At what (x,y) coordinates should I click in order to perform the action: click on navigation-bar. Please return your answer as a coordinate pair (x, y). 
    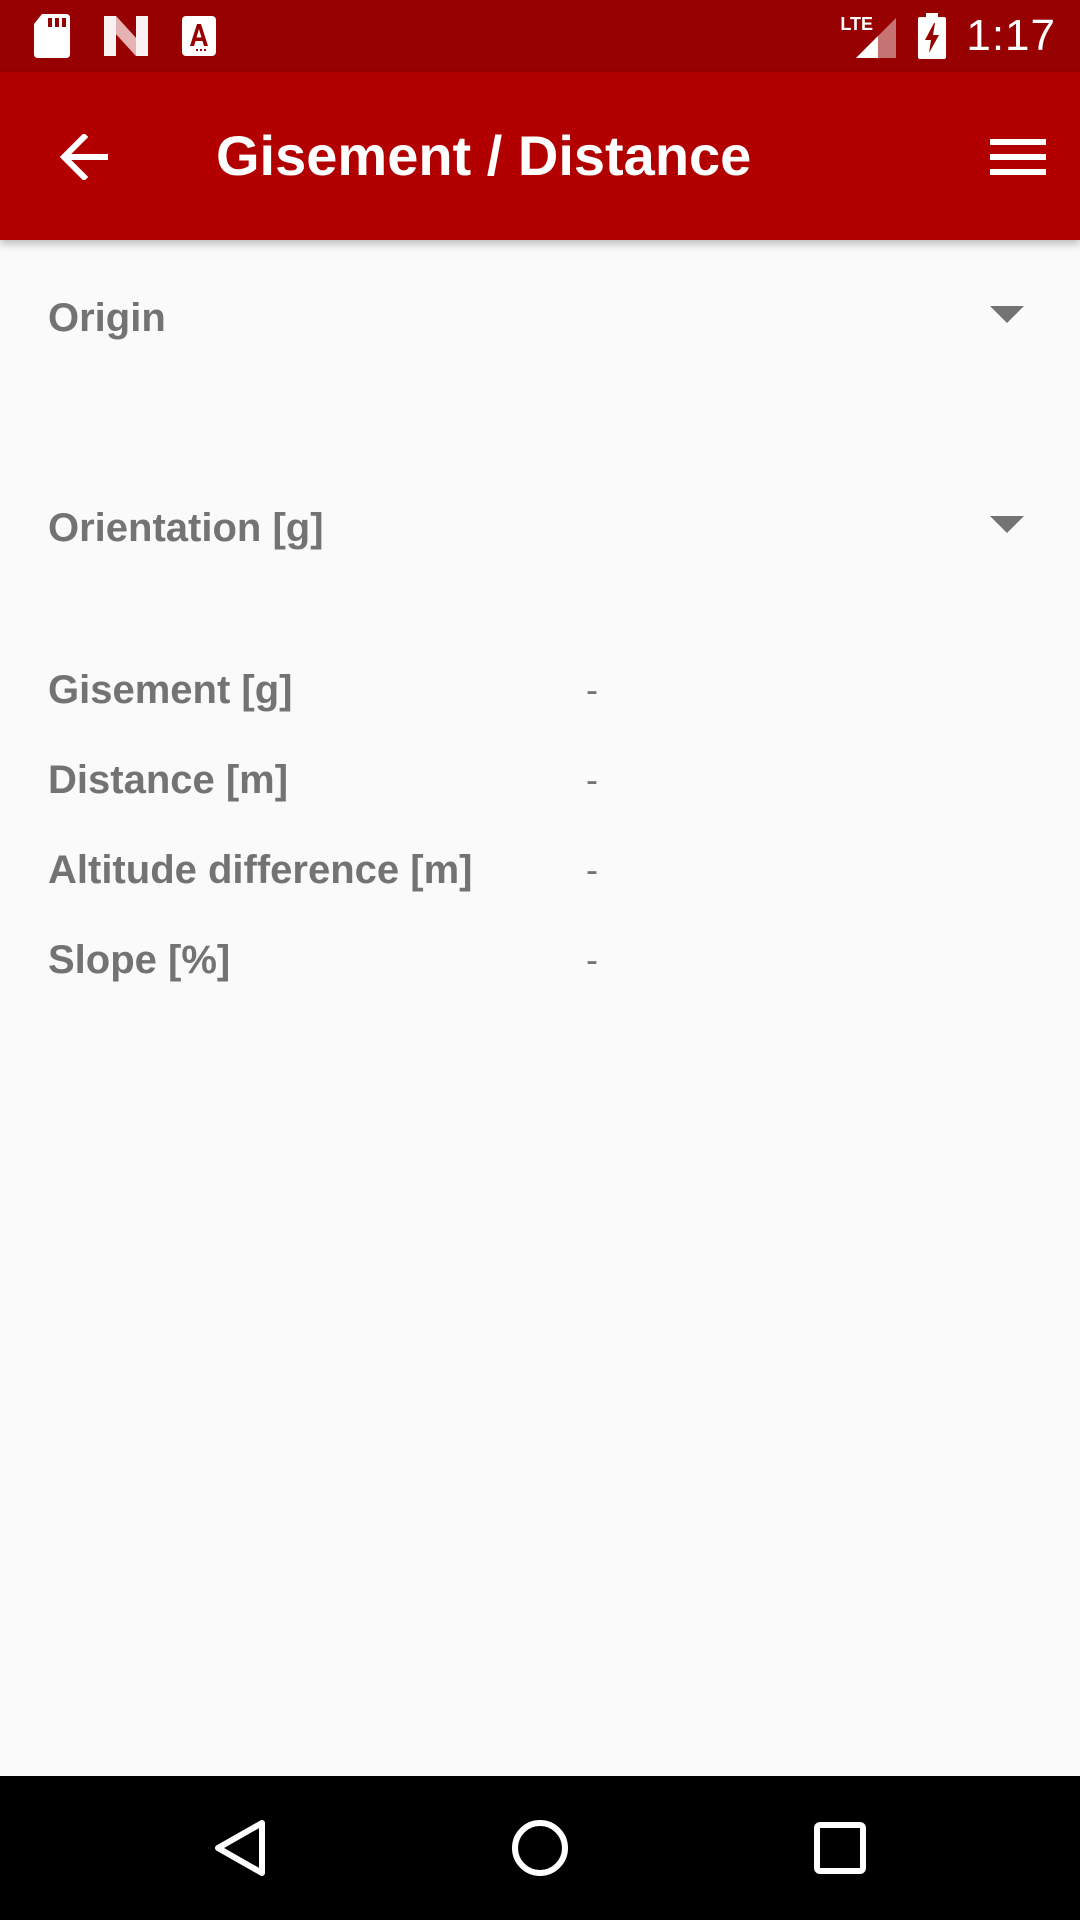
    Looking at the image, I should click on (540, 1848).